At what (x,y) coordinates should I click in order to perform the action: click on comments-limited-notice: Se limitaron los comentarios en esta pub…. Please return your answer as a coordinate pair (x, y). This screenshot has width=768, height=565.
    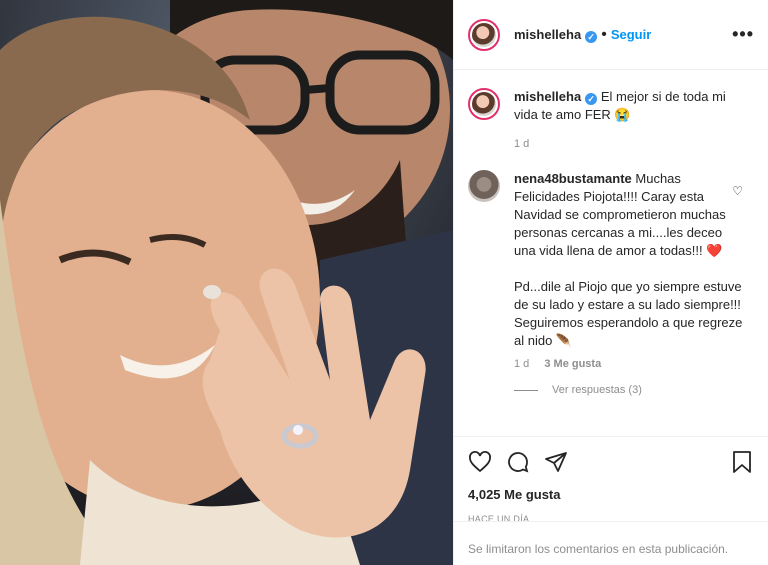
    Looking at the image, I should click on (611, 543).